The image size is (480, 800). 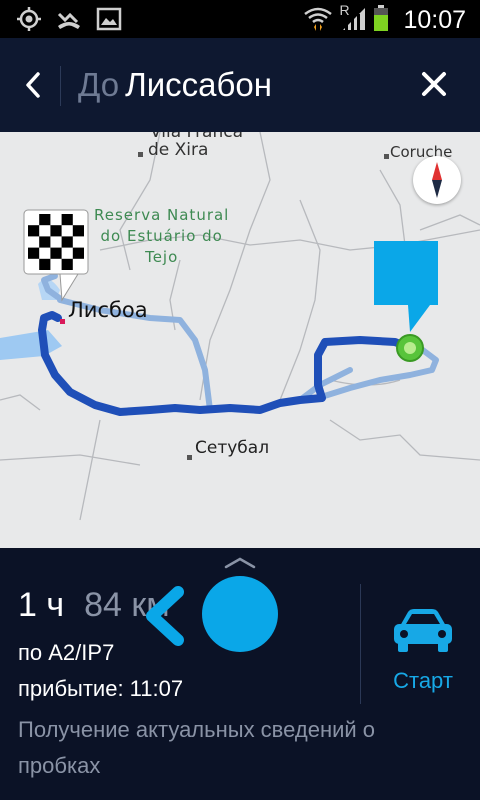 I want to click on start-button: Старт, so click(x=423, y=654).